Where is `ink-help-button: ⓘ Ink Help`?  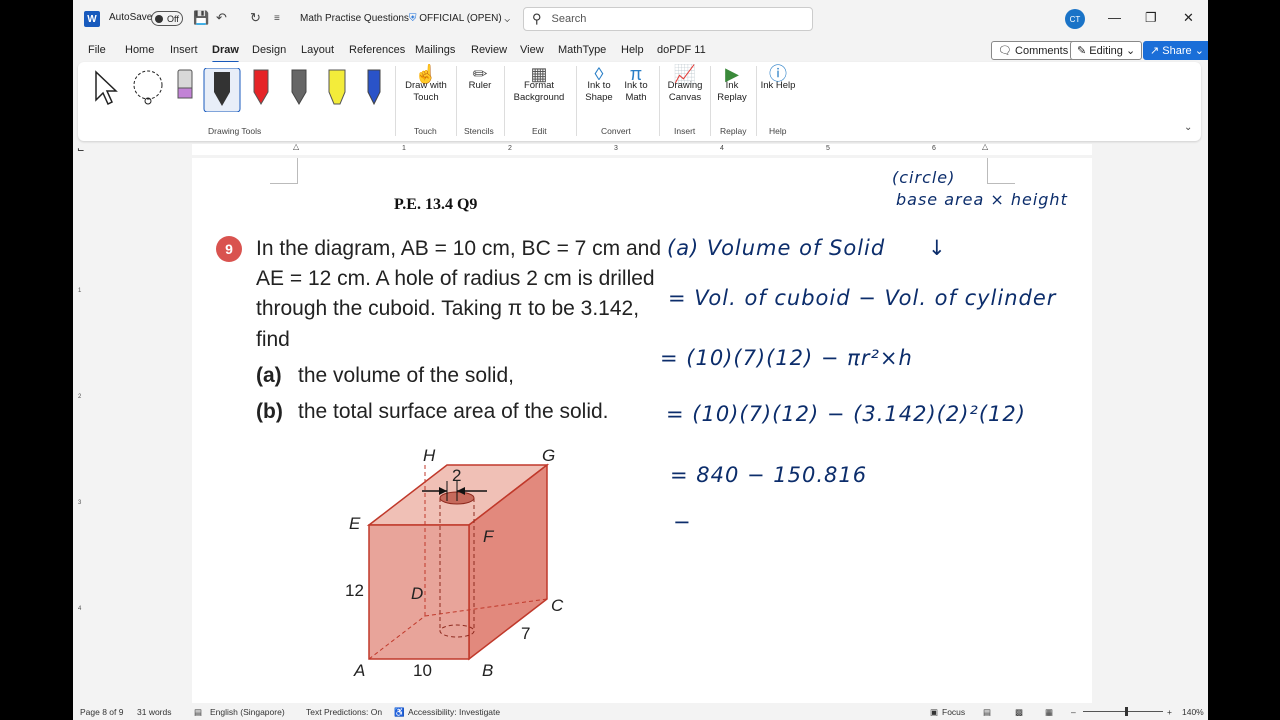
ink-help-button: ⓘ Ink Help is located at coordinates (778, 78).